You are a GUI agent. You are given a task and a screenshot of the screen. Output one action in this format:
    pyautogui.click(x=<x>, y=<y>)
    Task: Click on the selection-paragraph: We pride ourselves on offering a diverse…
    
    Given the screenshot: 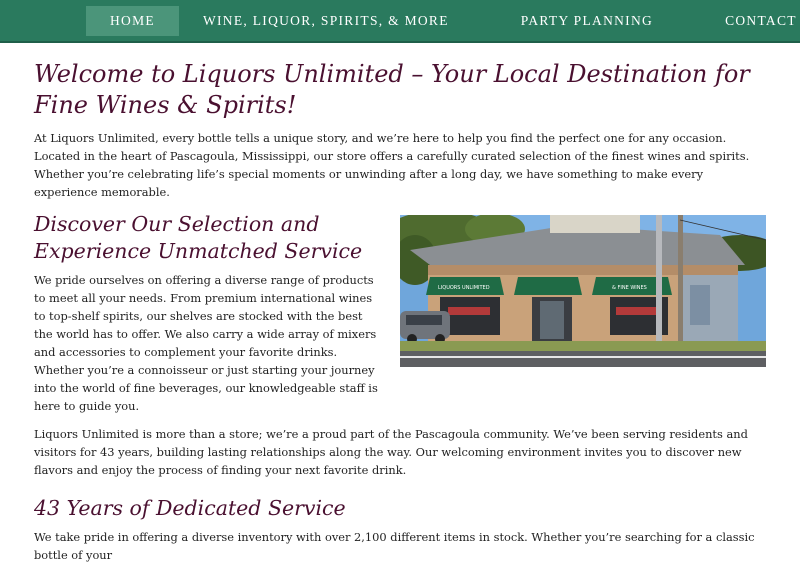 What is the action you would take?
    pyautogui.click(x=206, y=343)
    